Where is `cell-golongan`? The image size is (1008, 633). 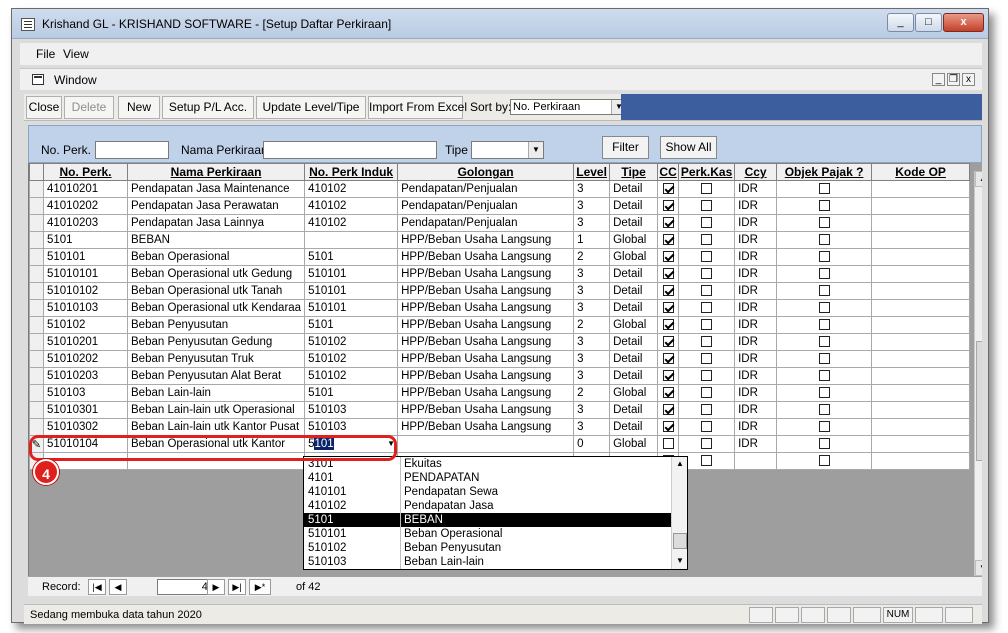
cell-golongan is located at coordinates (486, 444).